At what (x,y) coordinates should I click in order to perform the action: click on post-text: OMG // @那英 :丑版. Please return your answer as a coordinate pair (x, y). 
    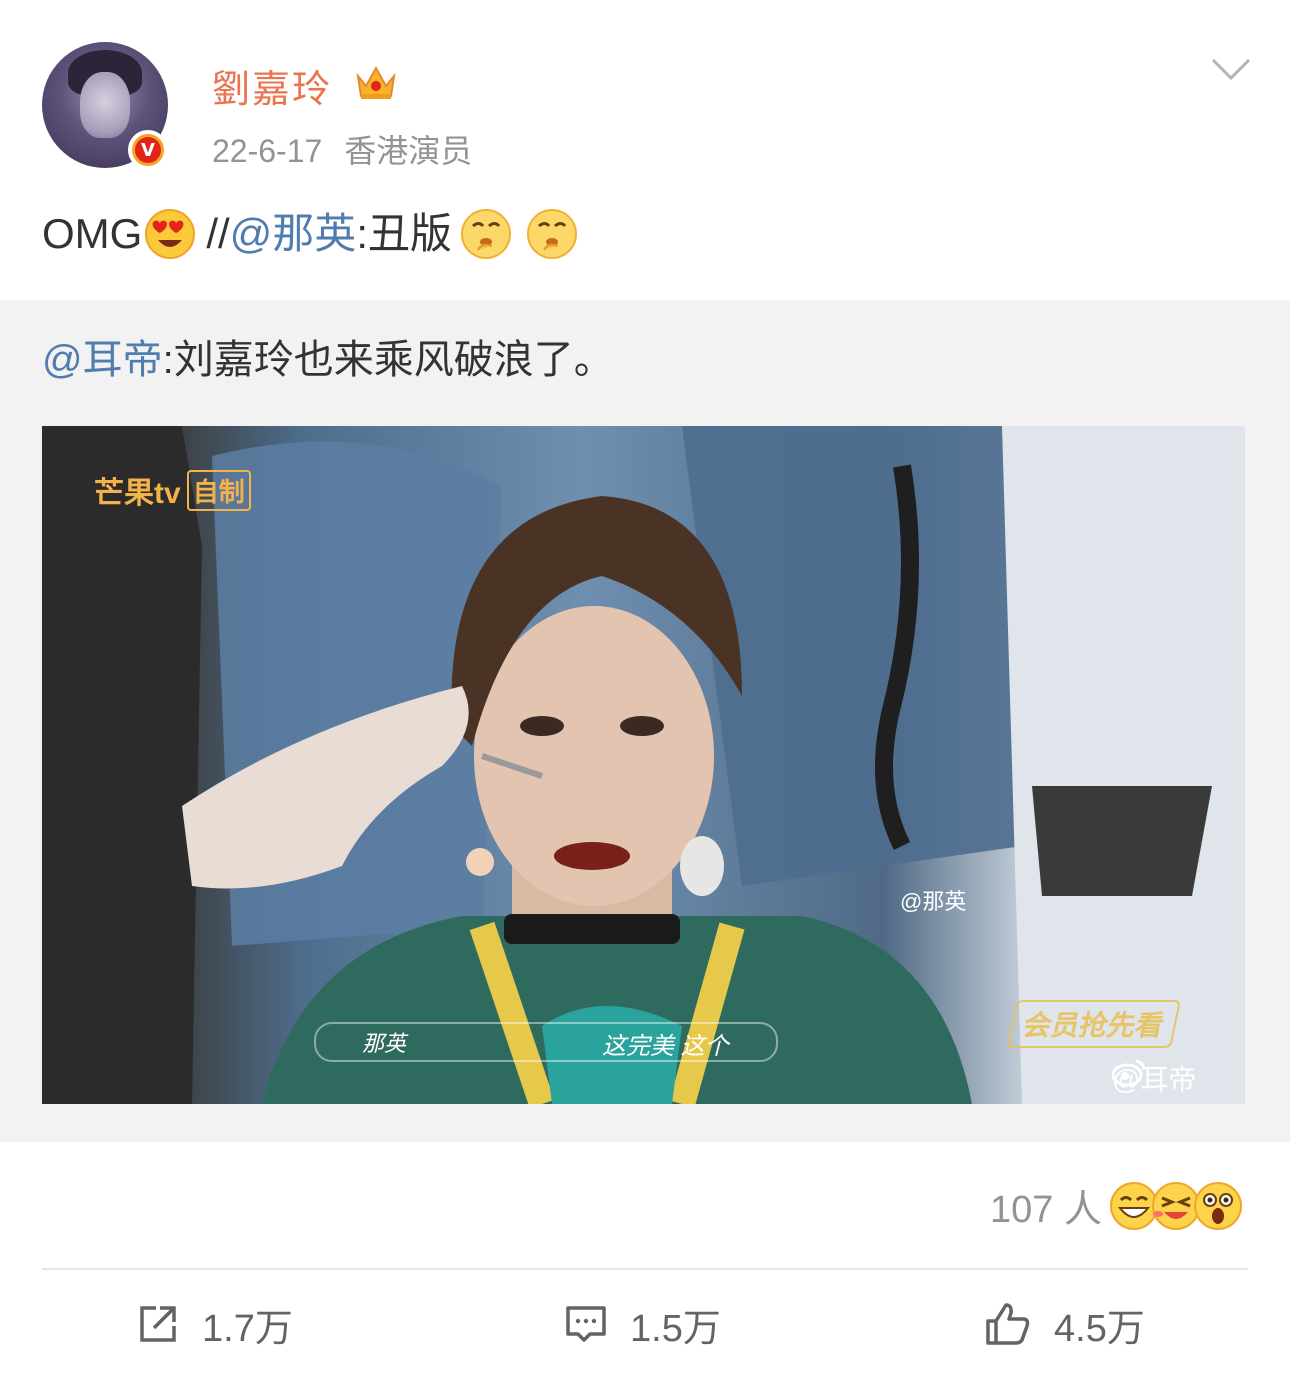
    Looking at the image, I should click on (311, 234).